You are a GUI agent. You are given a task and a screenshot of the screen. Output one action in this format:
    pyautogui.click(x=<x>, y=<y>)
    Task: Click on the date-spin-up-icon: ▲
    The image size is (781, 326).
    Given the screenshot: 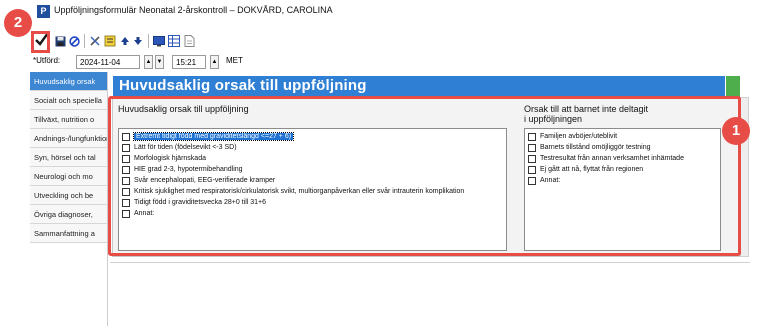 What is the action you would take?
    pyautogui.click(x=148, y=62)
    